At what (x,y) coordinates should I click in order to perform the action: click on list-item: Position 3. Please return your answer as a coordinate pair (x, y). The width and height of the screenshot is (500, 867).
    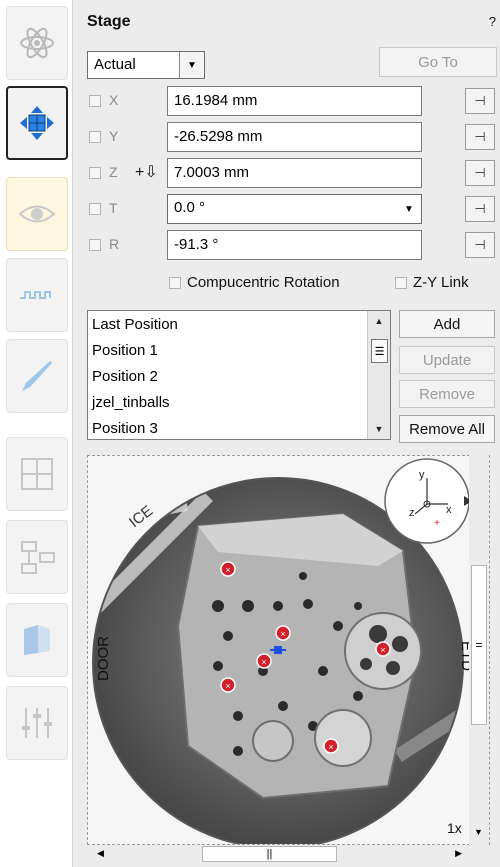
    Looking at the image, I should click on (125, 428).